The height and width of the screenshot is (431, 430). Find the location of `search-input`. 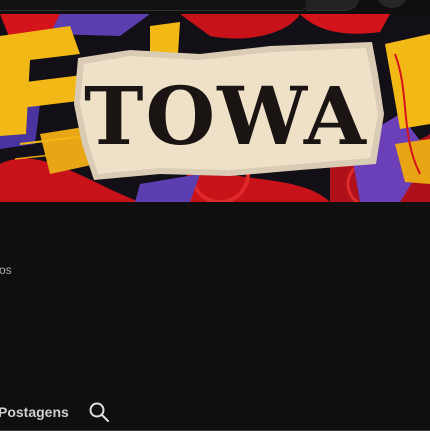

search-input is located at coordinates (154, 5).